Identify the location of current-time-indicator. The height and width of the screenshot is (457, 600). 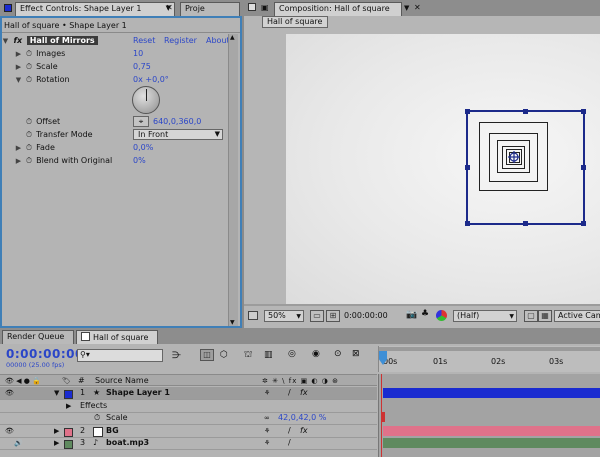
(381, 415).